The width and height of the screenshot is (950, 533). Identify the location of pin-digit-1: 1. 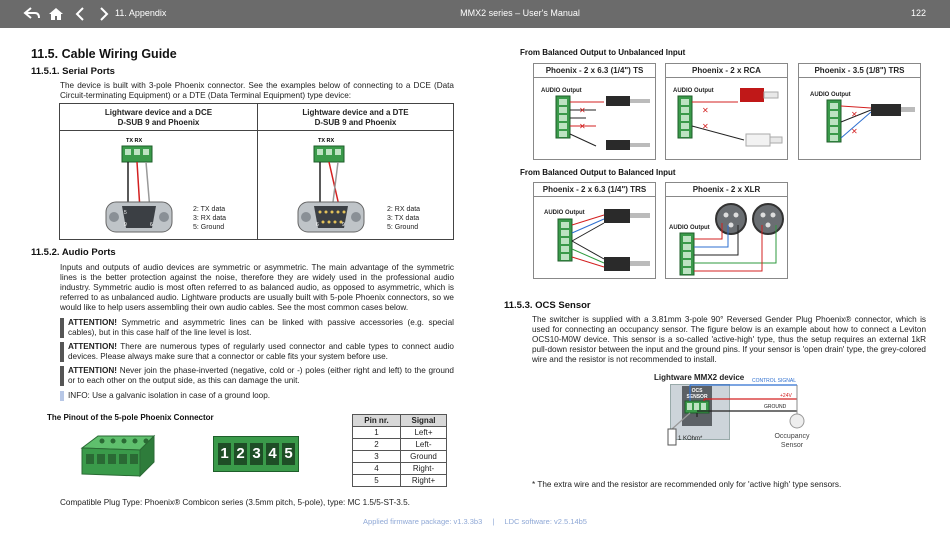
(224, 454).